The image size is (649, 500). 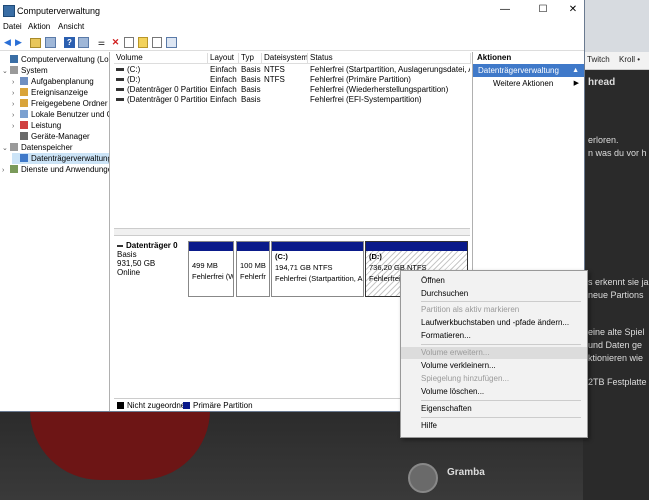 I want to click on disk-status: Online, so click(x=129, y=272).